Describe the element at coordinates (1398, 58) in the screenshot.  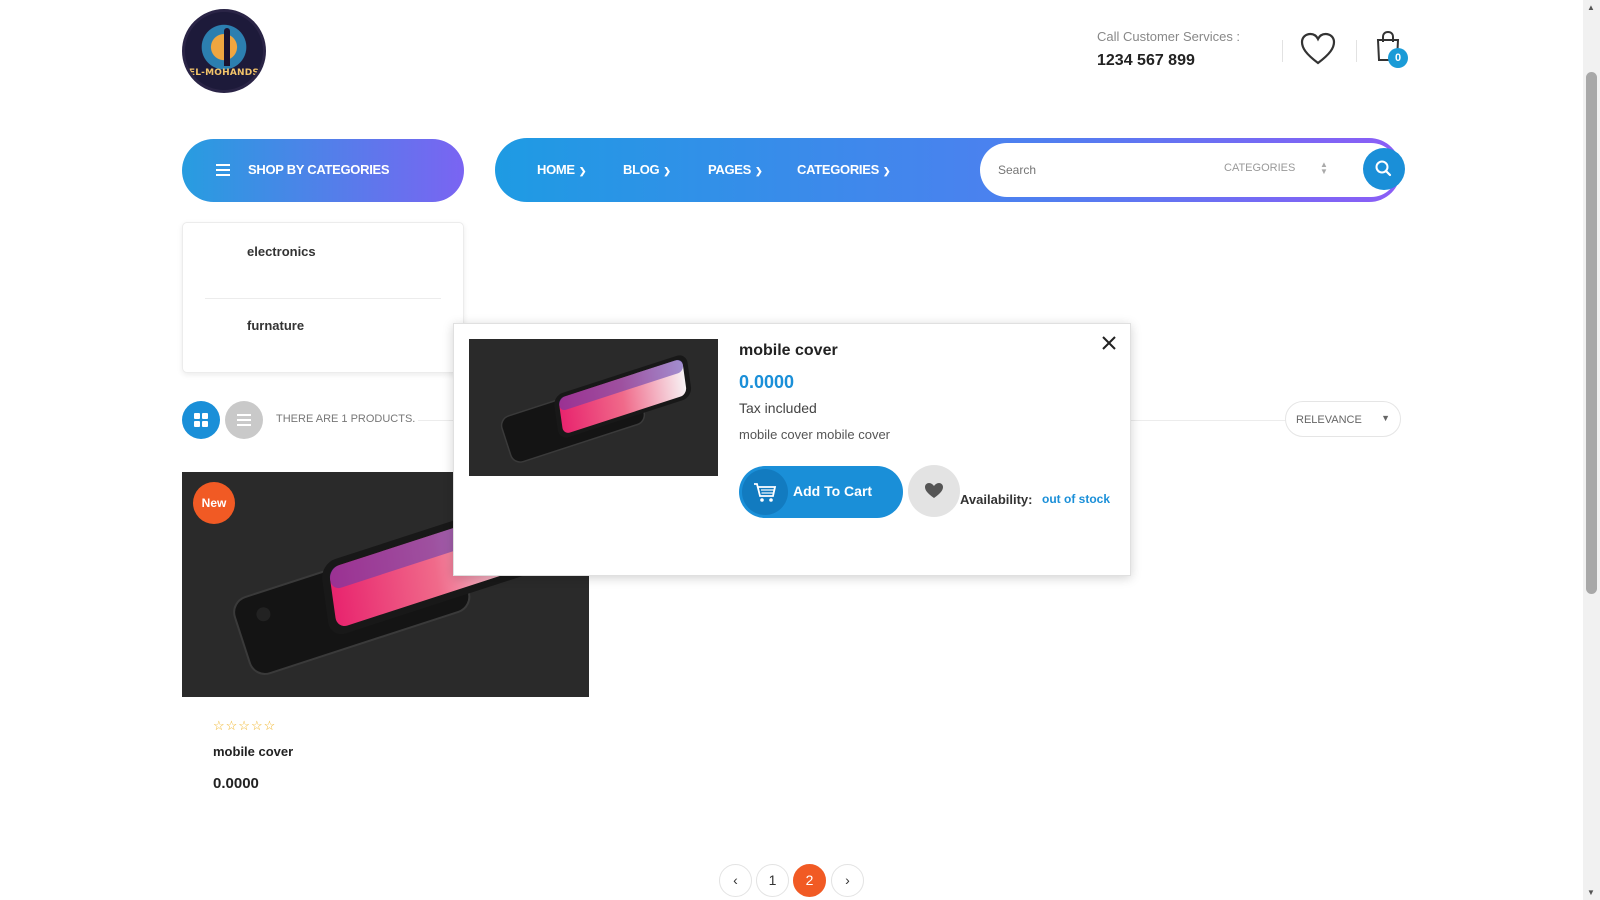
I see `cart-count-badge: 0` at that location.